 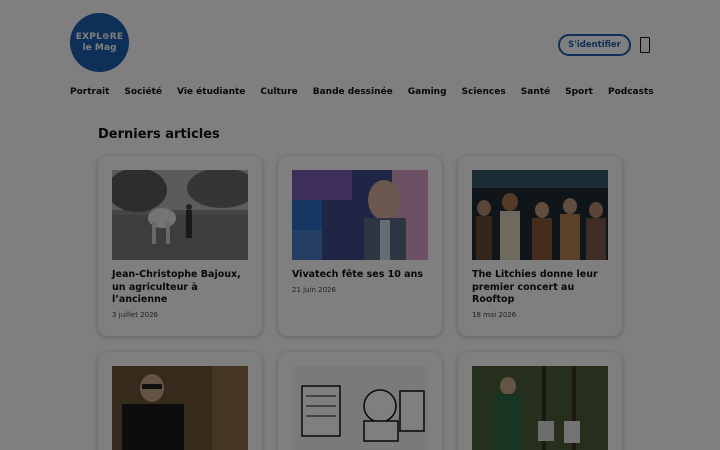 What do you see at coordinates (427, 93) in the screenshot?
I see `nav-item-gaming: Gaming` at bounding box center [427, 93].